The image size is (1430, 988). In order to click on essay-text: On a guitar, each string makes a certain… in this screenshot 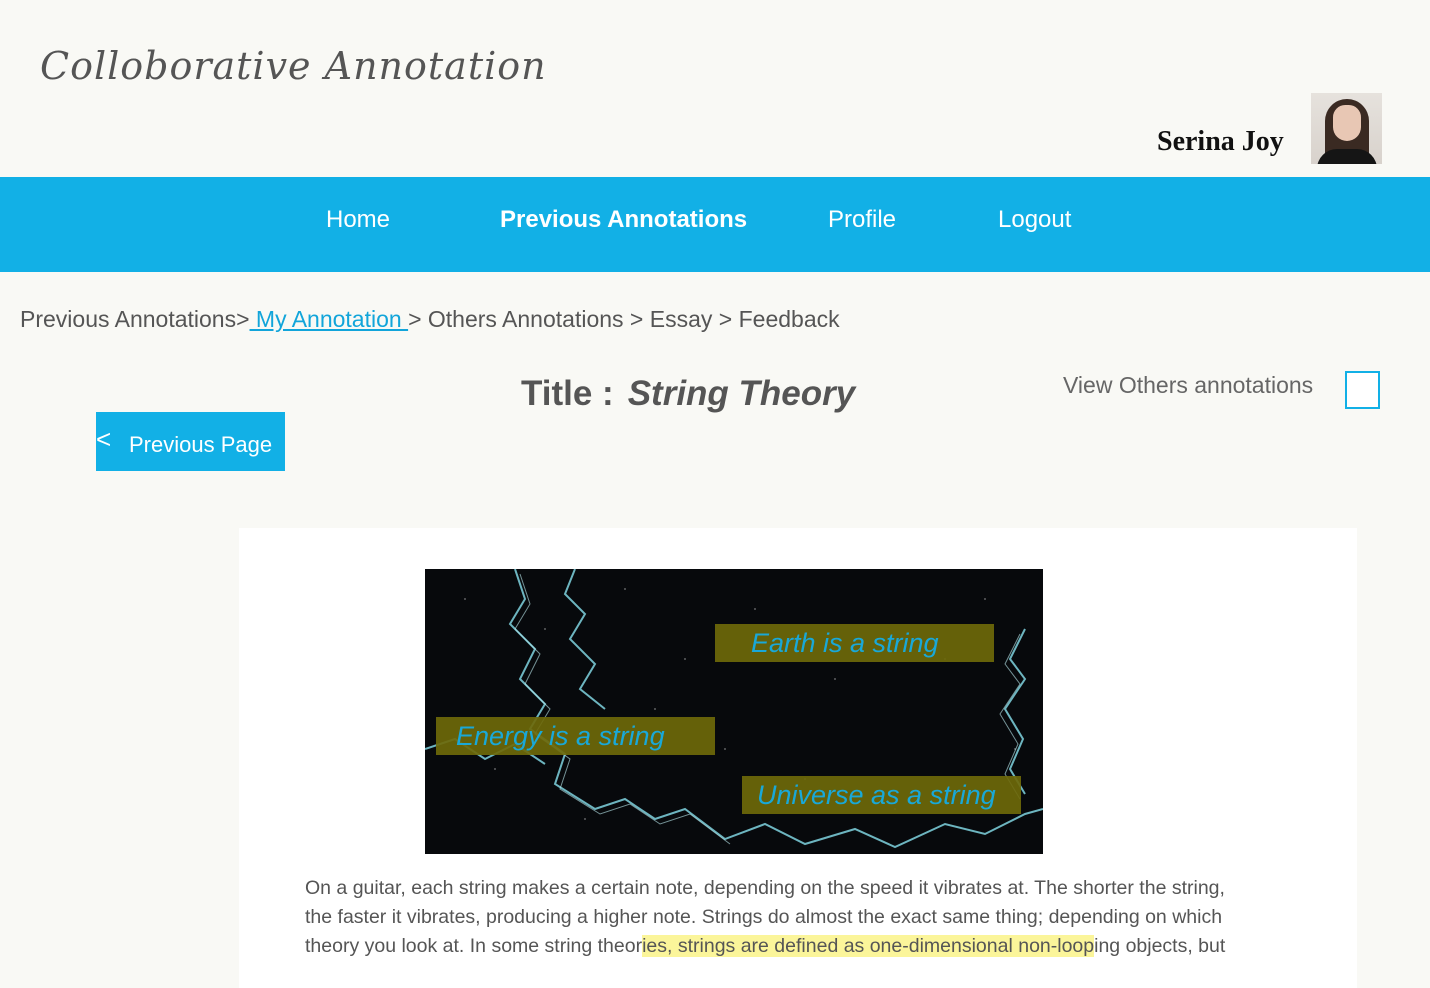, I will do `click(820, 917)`.